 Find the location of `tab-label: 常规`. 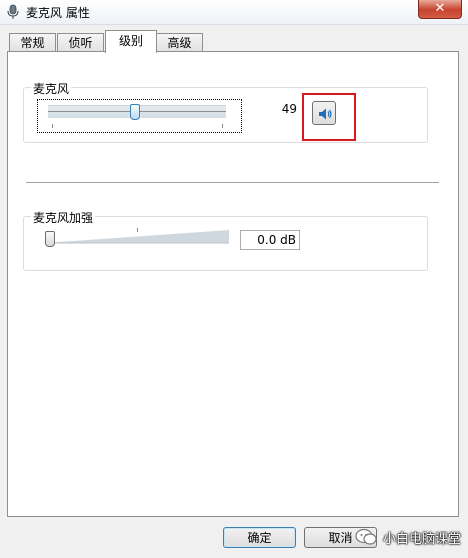

tab-label: 常规 is located at coordinates (32, 43).